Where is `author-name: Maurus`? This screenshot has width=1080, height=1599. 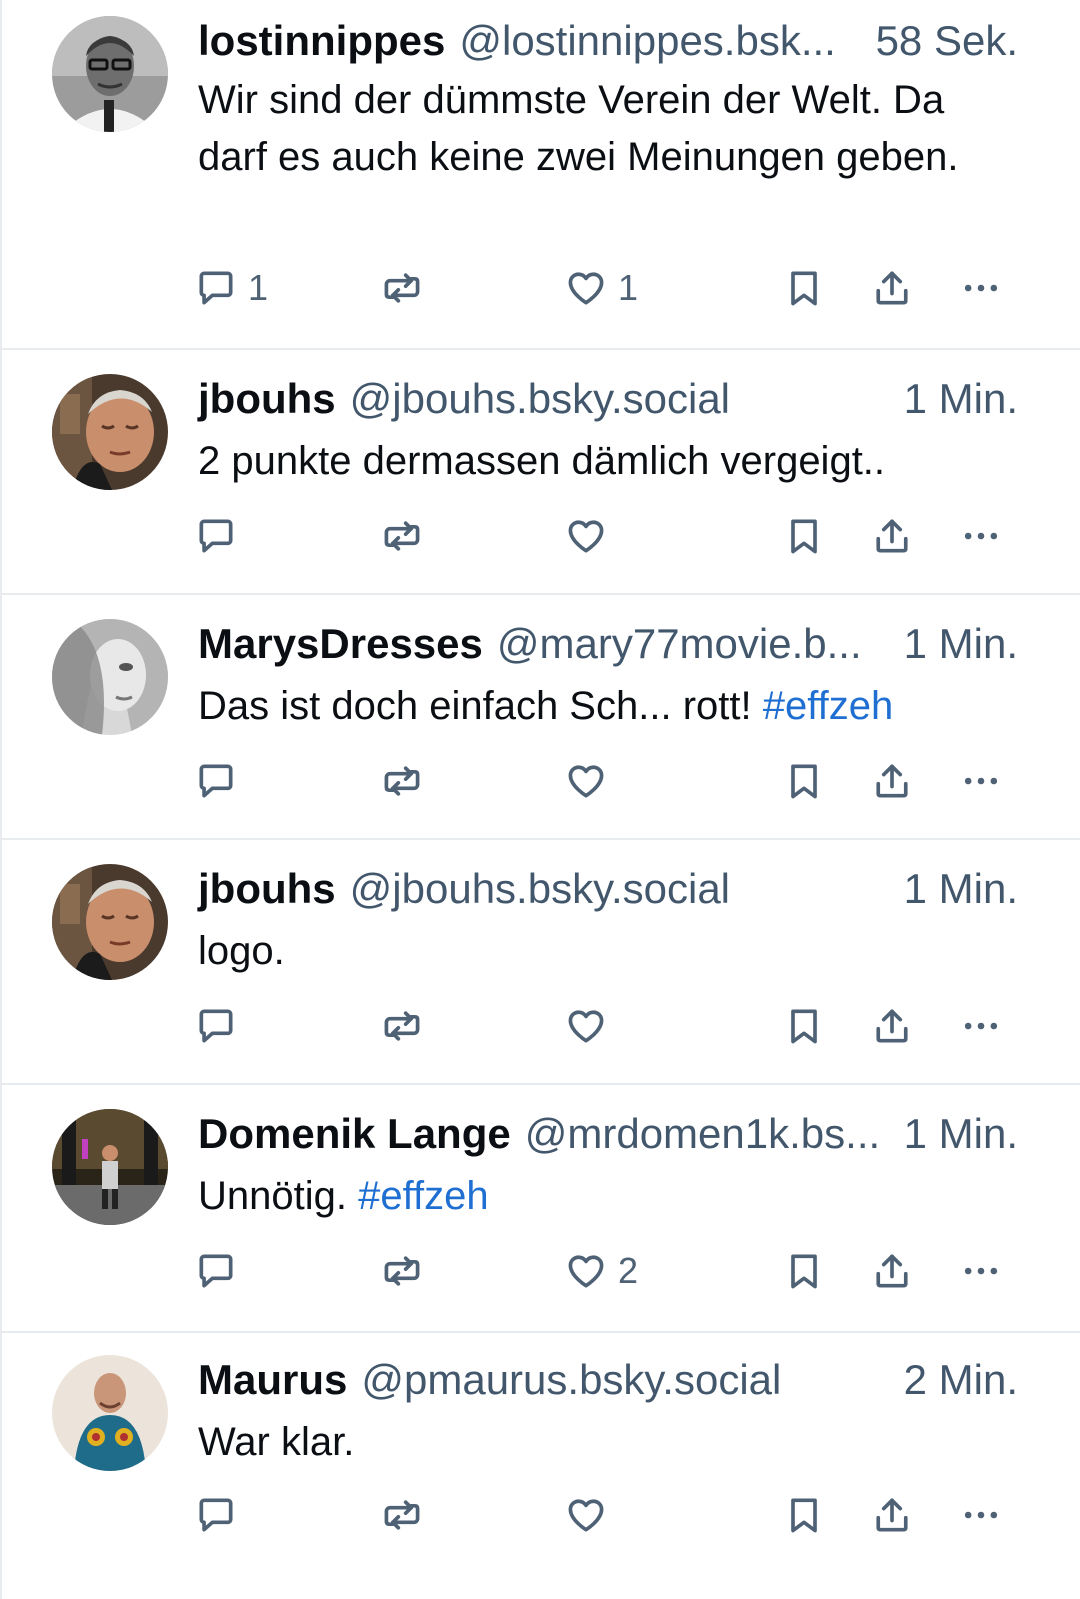
author-name: Maurus is located at coordinates (272, 1380).